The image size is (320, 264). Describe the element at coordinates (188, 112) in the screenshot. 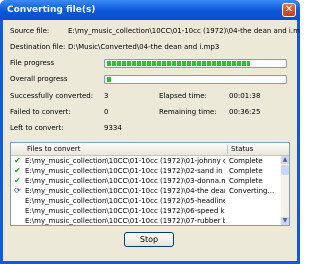

I see `remaining-time-label: Remaining time:` at that location.